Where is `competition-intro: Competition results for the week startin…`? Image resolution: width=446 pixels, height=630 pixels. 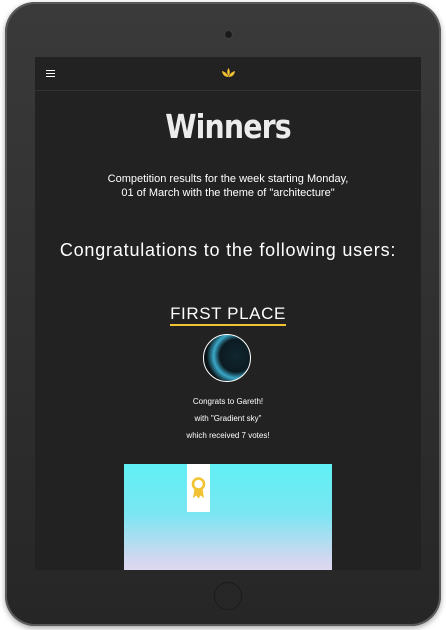
competition-intro: Competition results for the week startin… is located at coordinates (228, 186).